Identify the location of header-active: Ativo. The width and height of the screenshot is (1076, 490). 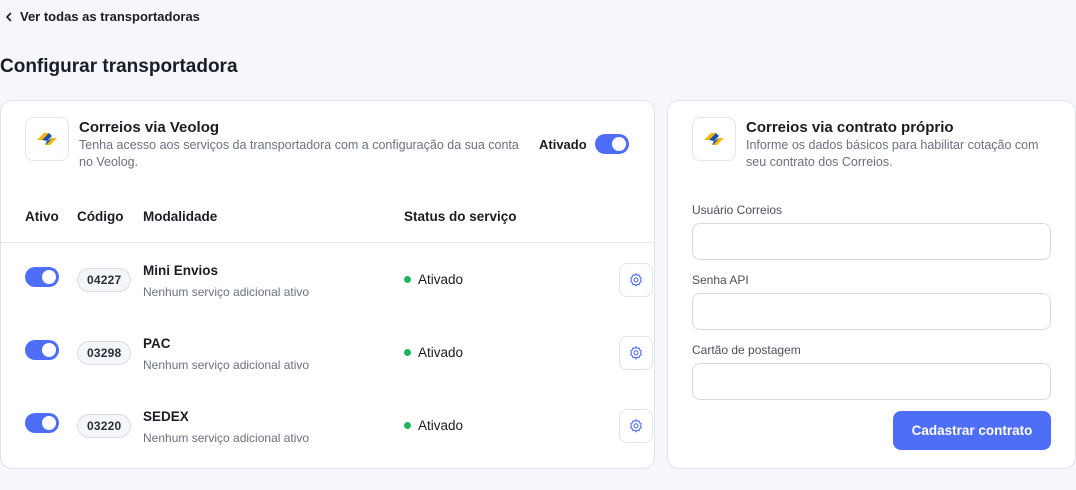
(42, 216).